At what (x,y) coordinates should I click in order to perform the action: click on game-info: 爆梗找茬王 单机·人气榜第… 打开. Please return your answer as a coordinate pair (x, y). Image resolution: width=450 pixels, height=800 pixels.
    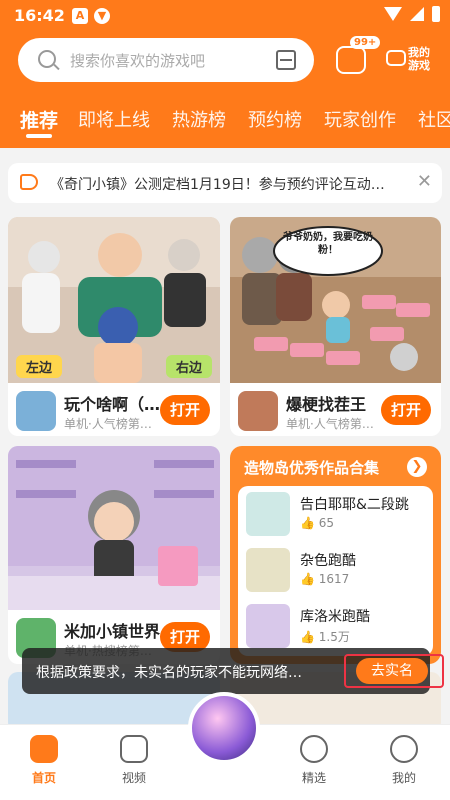
    Looking at the image, I should click on (335, 409).